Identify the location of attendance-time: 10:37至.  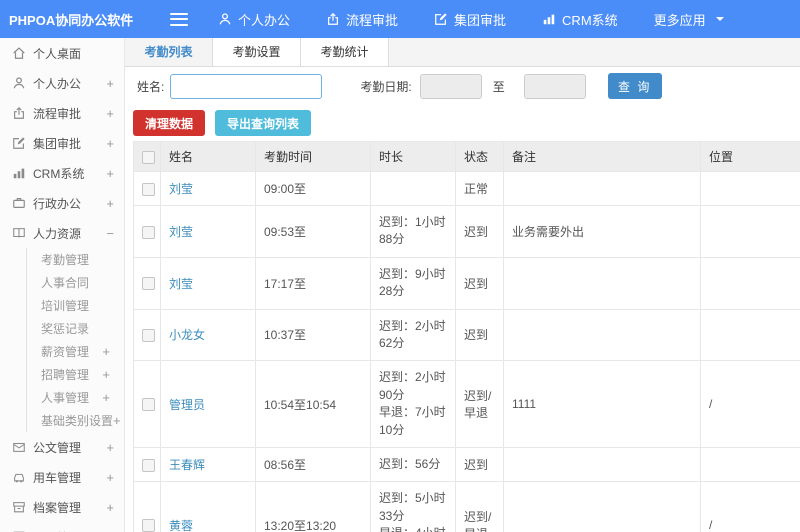
(313, 335).